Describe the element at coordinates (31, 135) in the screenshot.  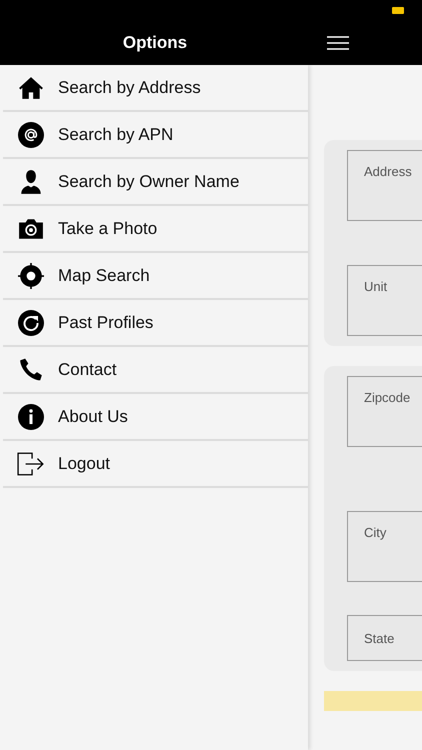
I see `at-sign-icon` at that location.